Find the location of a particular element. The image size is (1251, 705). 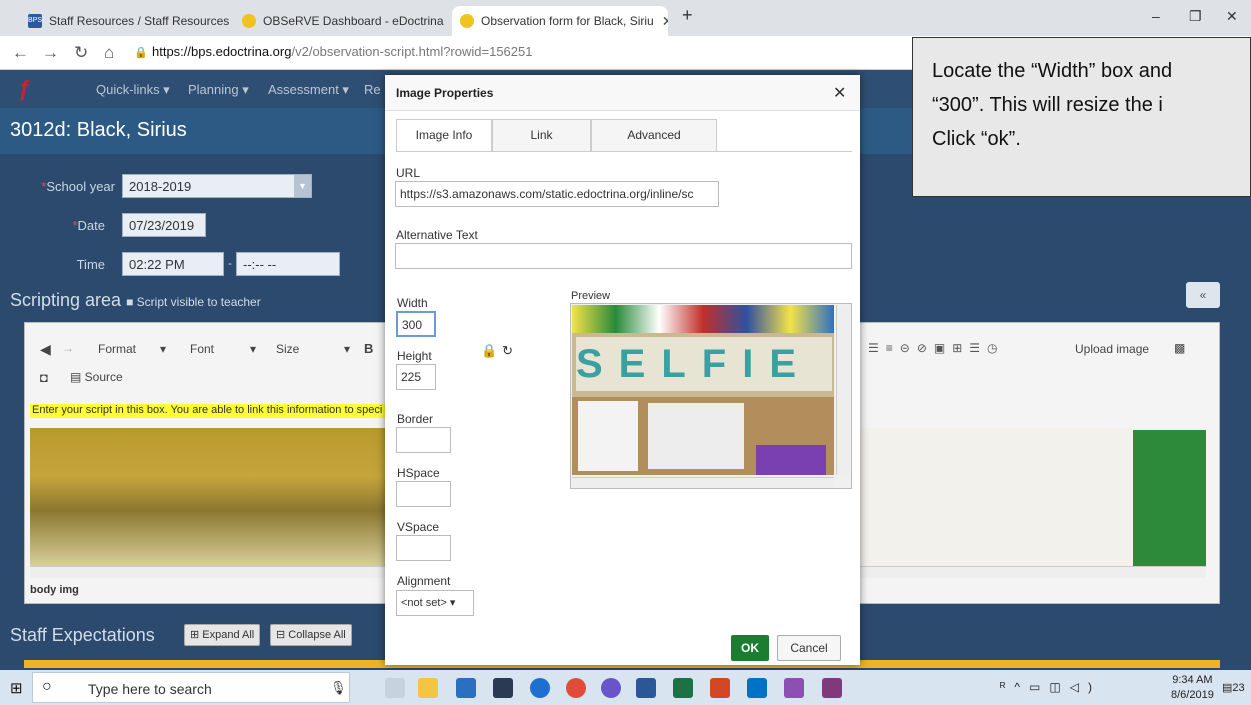

url-label: URL is located at coordinates (408, 173).